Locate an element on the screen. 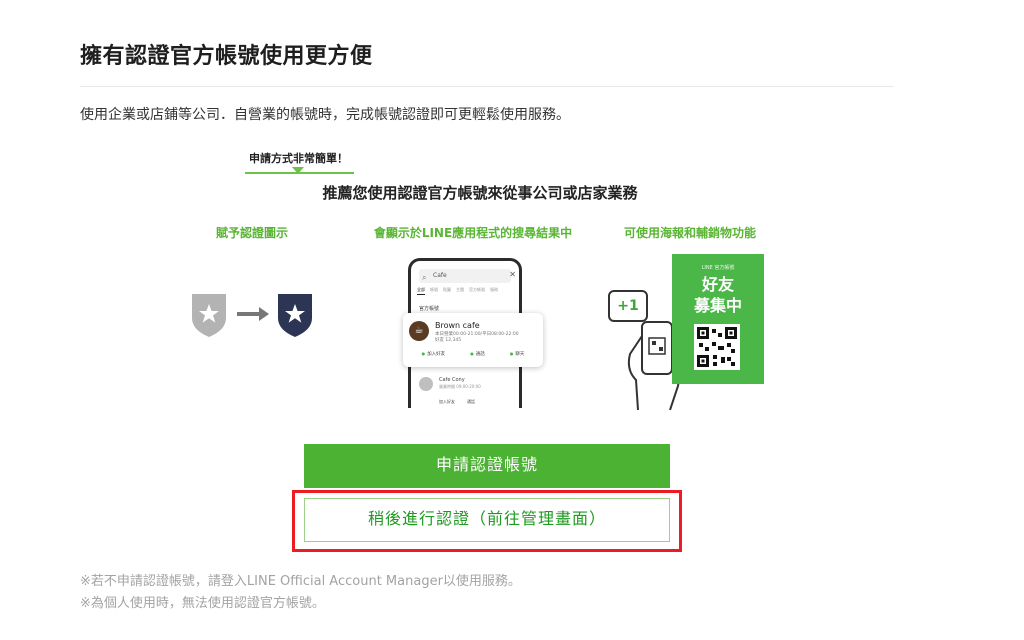 The image size is (1024, 640). arrow-right-icon is located at coordinates (253, 314).